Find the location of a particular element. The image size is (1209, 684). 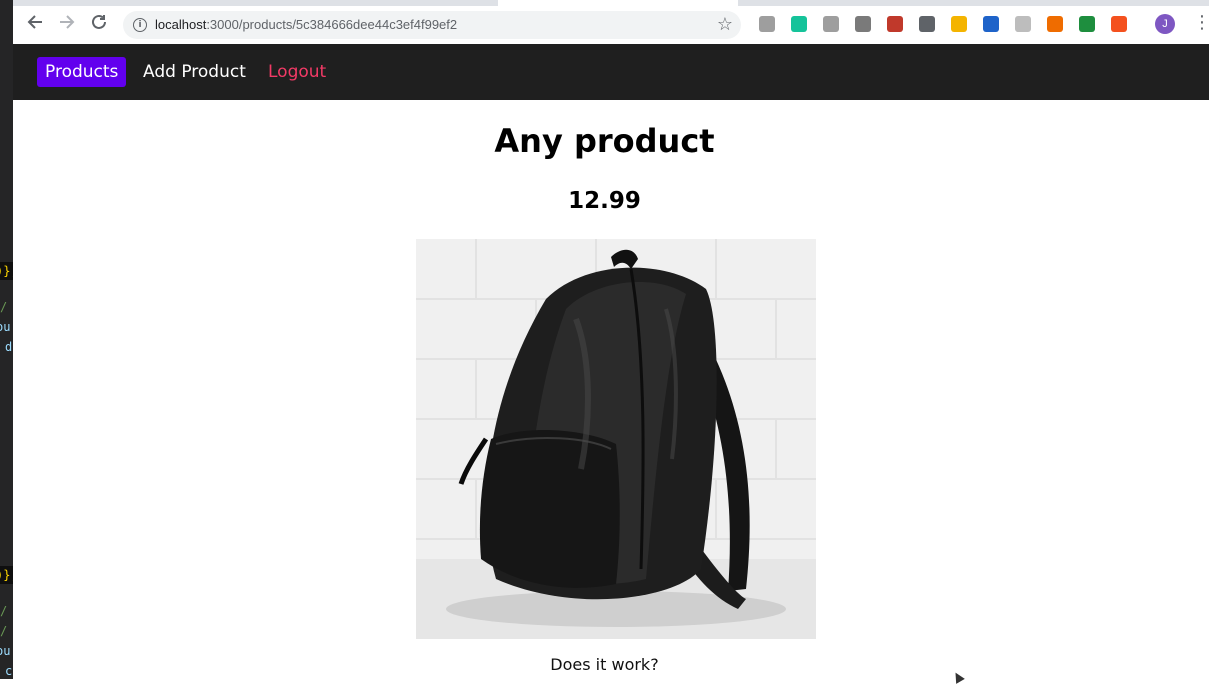

active-tab-edge is located at coordinates (618, 3).